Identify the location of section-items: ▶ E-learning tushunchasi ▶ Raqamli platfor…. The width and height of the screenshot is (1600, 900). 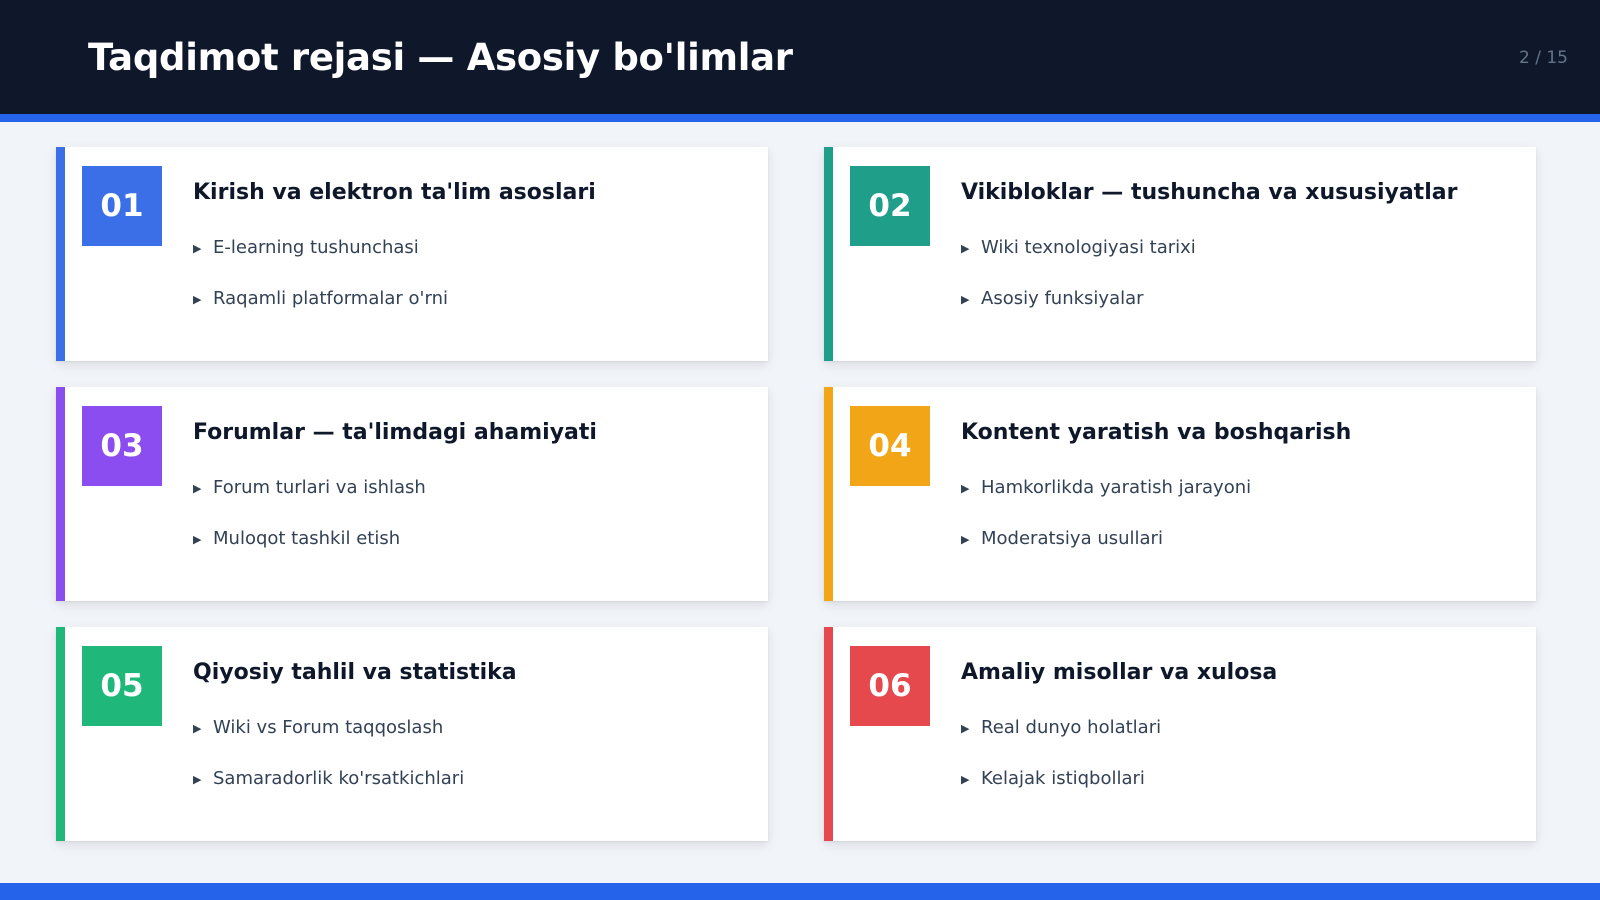
(320, 288).